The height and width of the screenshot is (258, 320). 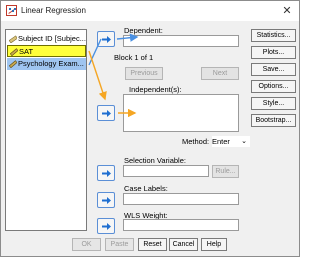 I want to click on previous-block-button: Previous, so click(x=144, y=73).